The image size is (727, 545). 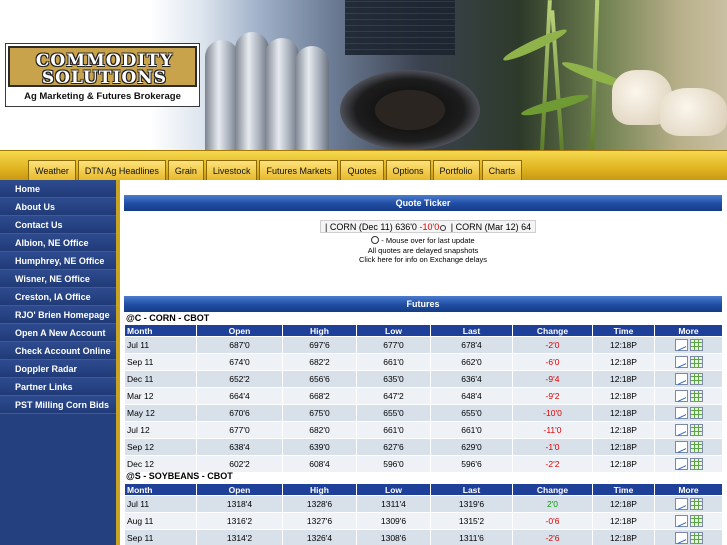 I want to click on table-row: Dec 11 652'2 656'6 635'0 636'4 -9'4 12:18P, so click(x=423, y=379).